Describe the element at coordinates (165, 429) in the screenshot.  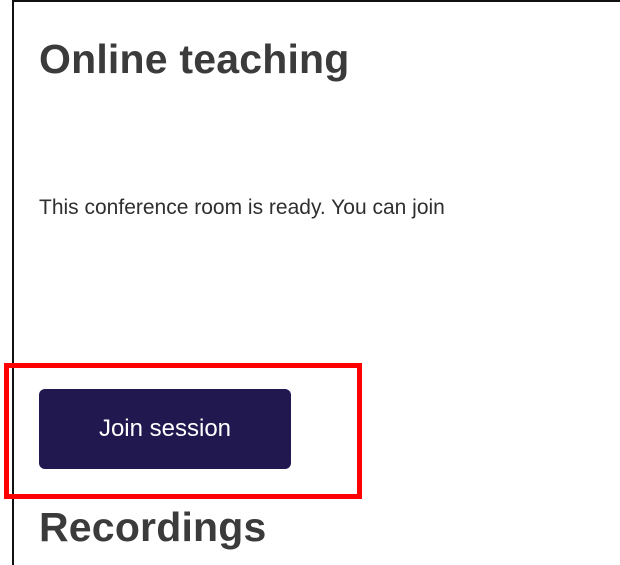
I see `join-session-button: Join session` at that location.